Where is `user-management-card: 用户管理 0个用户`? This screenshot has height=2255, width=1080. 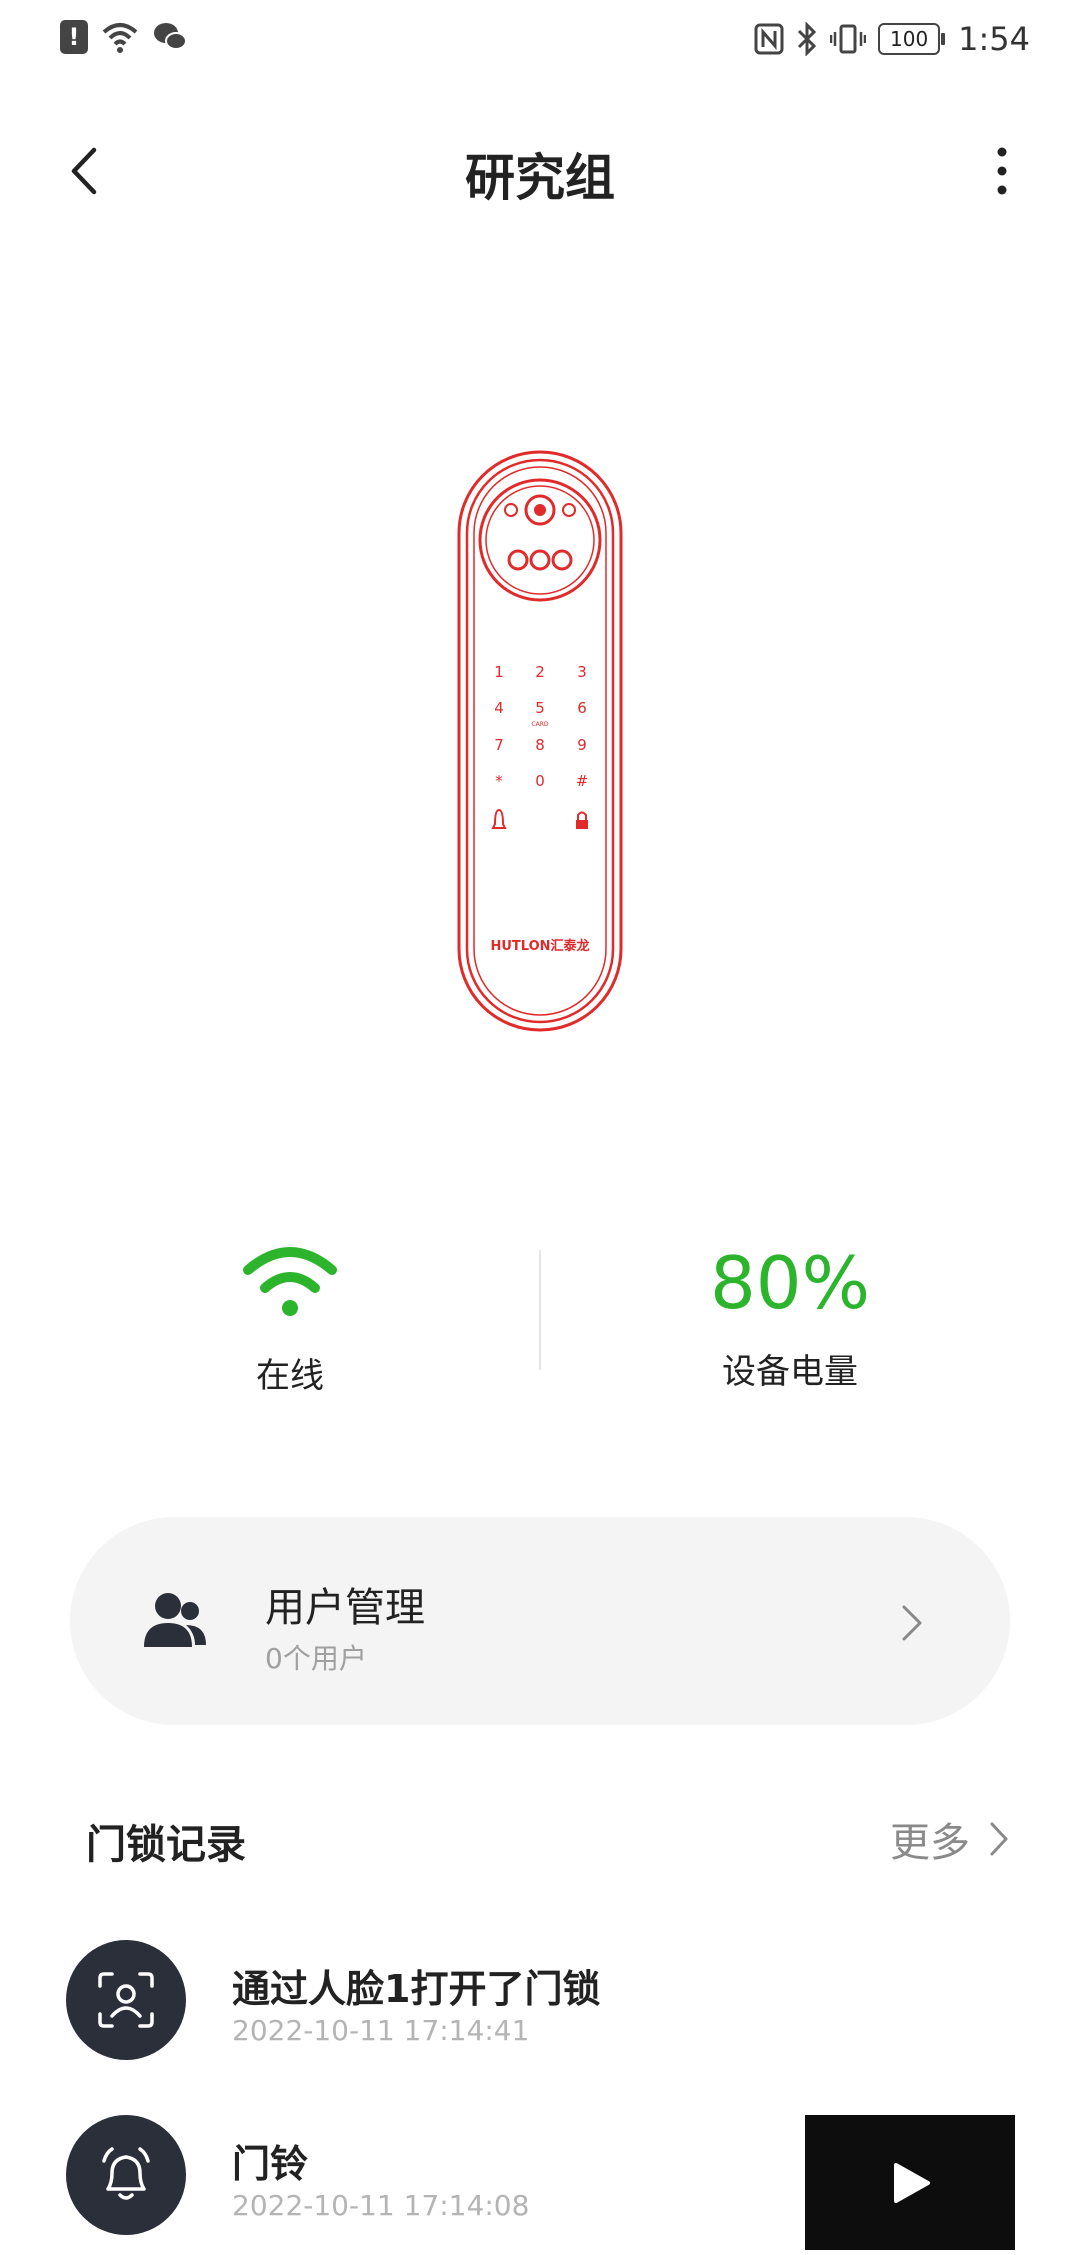 user-management-card: 用户管理 0个用户 is located at coordinates (540, 1621).